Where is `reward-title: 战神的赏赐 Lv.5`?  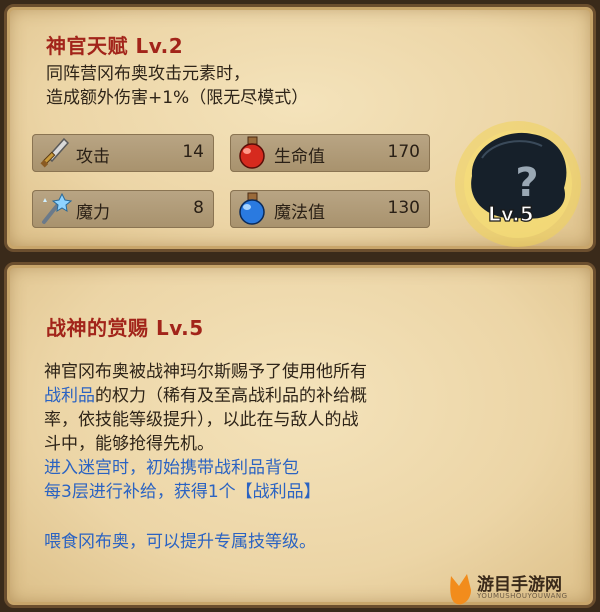 reward-title: 战神的赏赐 Lv.5 is located at coordinates (125, 328).